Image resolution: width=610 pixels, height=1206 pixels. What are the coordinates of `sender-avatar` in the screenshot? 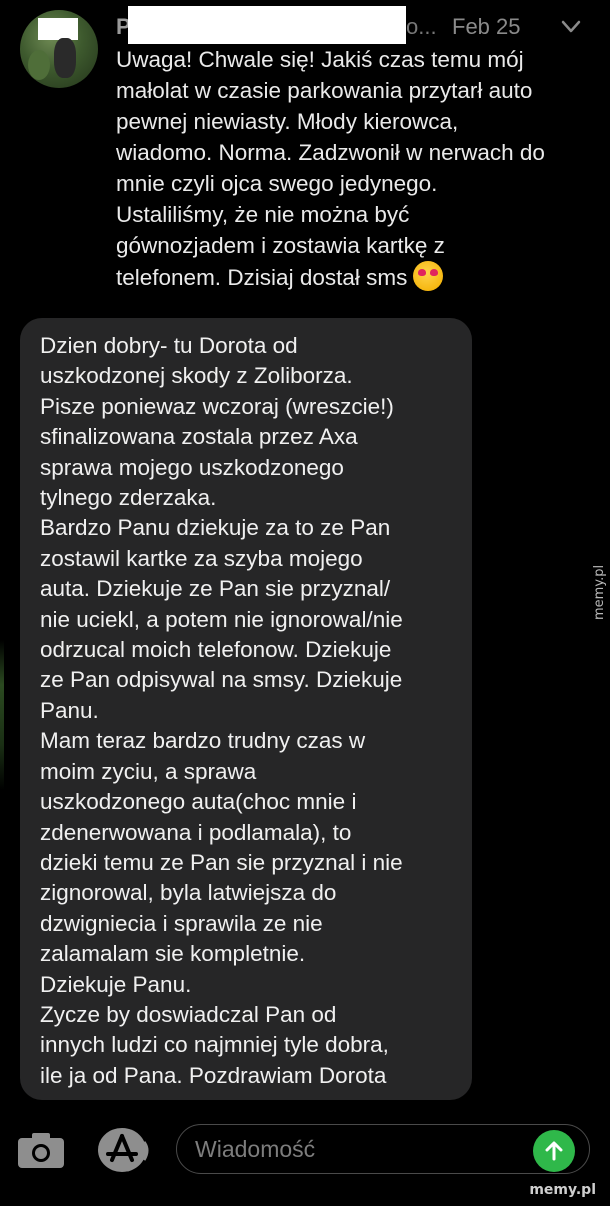 It's located at (59, 49).